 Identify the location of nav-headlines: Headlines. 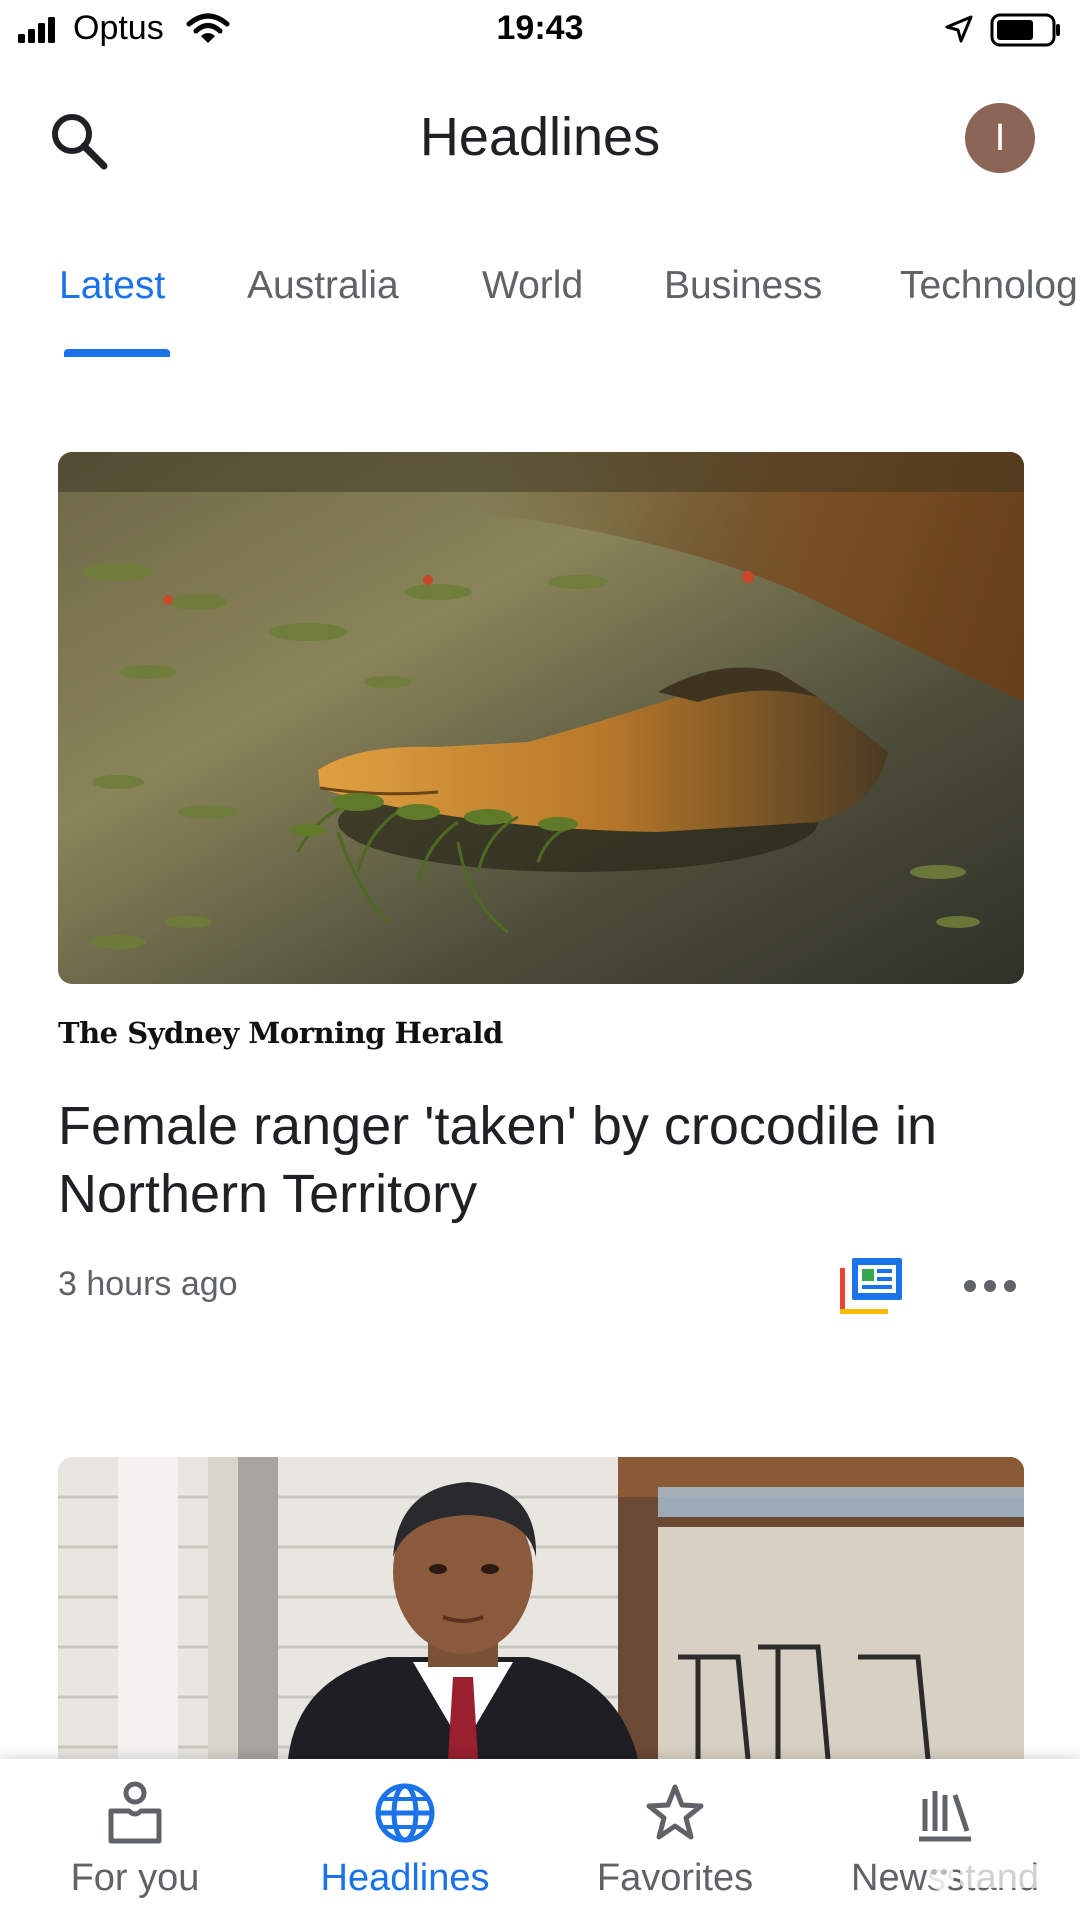
(405, 1840).